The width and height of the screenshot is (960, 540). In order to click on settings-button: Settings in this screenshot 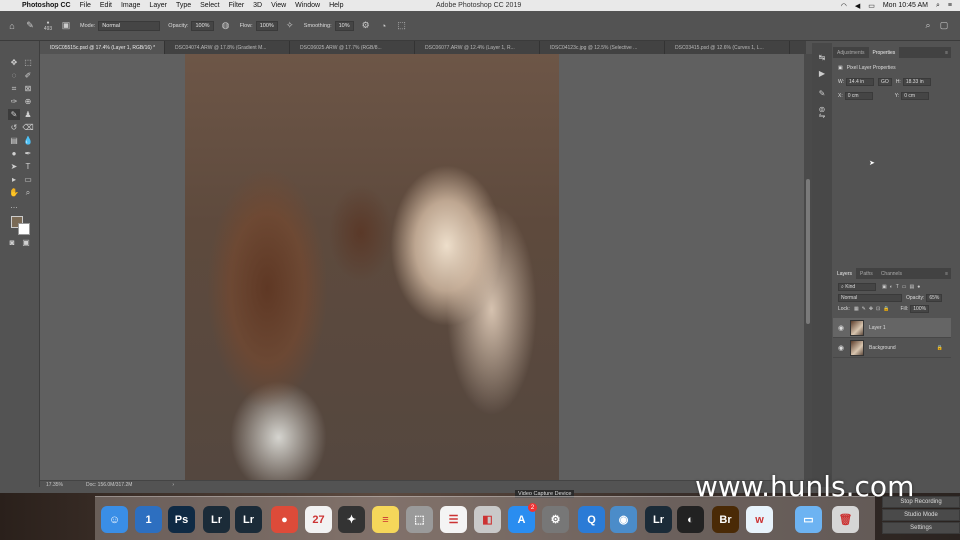, I will do `click(921, 528)`.